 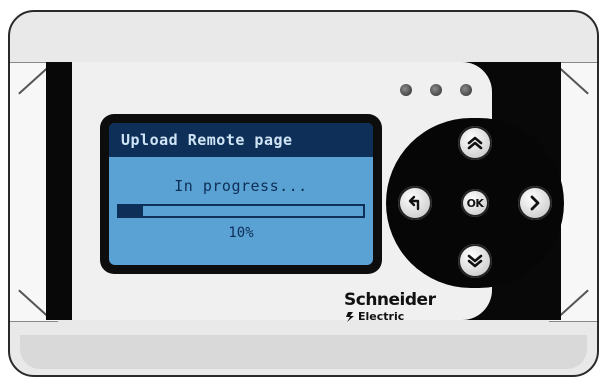 I want to click on chevron-right-icon, so click(x=535, y=203).